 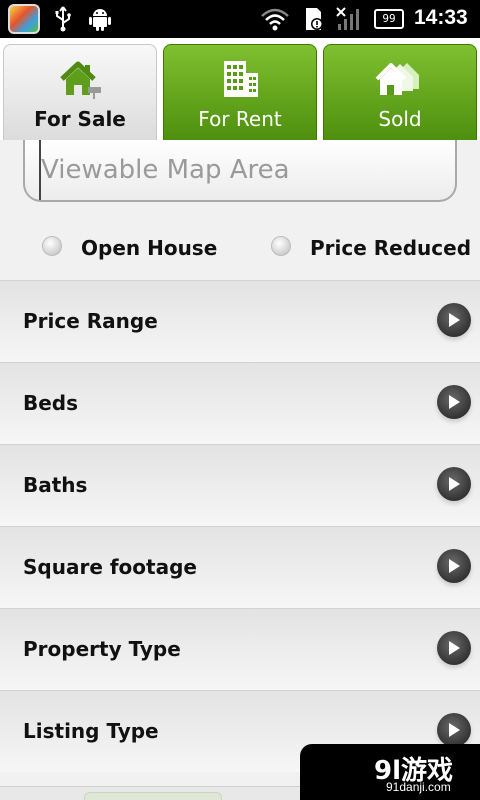 What do you see at coordinates (390, 248) in the screenshot?
I see `price-reduced-label: Price Reduced` at bounding box center [390, 248].